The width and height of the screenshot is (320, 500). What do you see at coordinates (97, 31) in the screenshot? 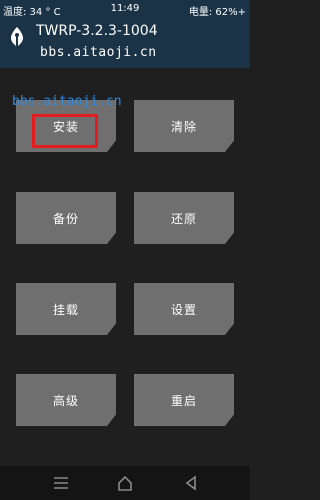
I see `app-title: TWRP-3.2.3-1004` at bounding box center [97, 31].